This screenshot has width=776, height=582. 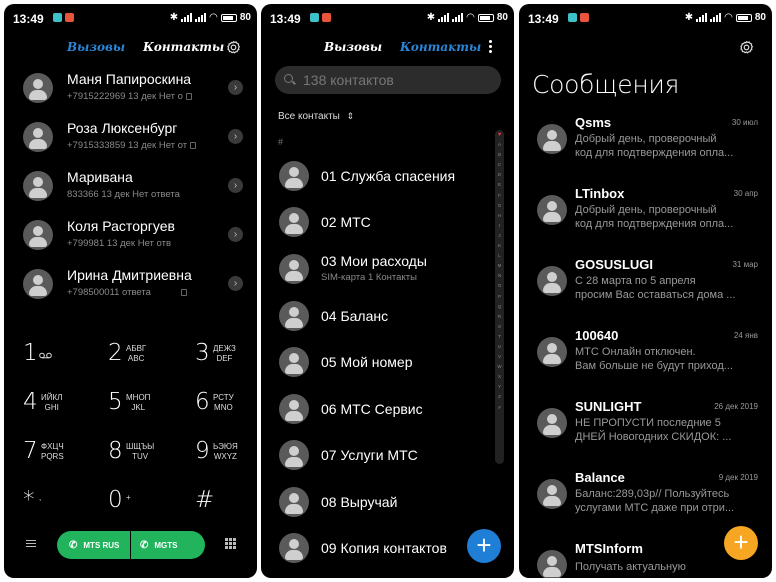 What do you see at coordinates (499, 226) in the screenshot?
I see `alphabet-index-letter: I` at bounding box center [499, 226].